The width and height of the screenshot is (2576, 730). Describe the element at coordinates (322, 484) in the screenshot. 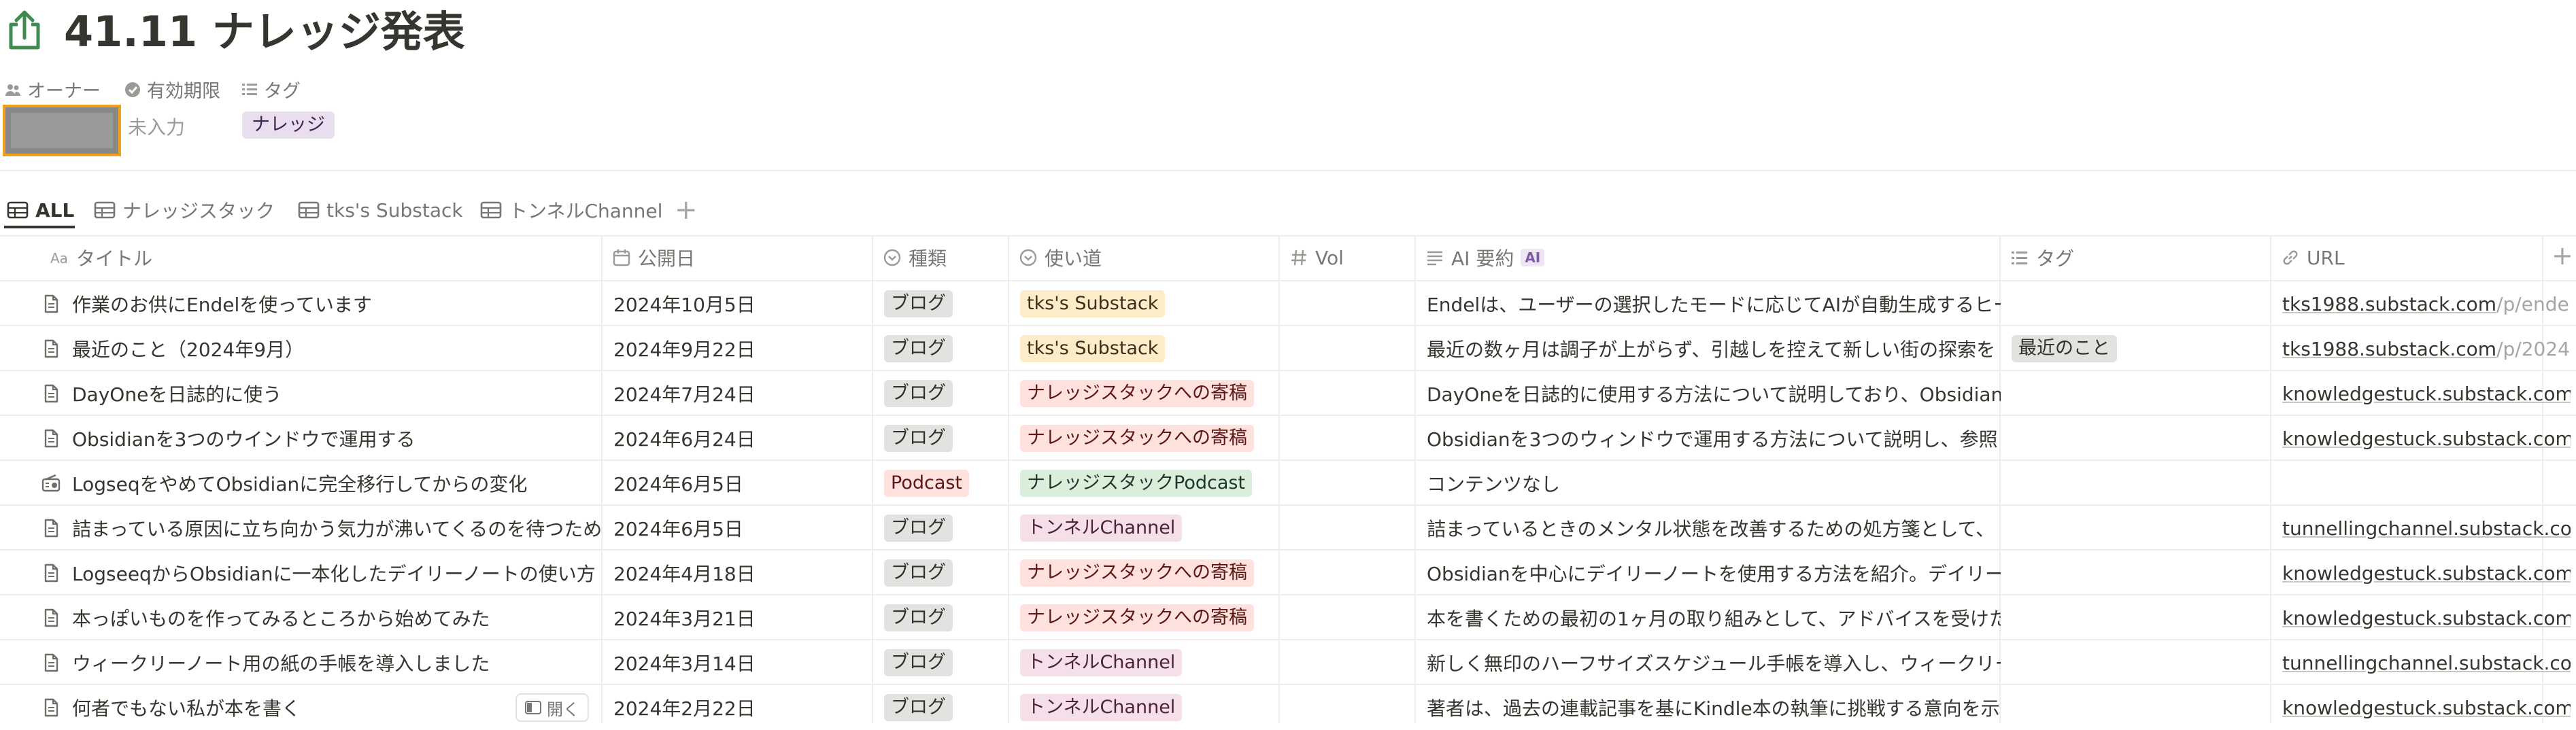

I see `cell-title: LogseqをやめてObsidianに完全移行してからの変化` at that location.